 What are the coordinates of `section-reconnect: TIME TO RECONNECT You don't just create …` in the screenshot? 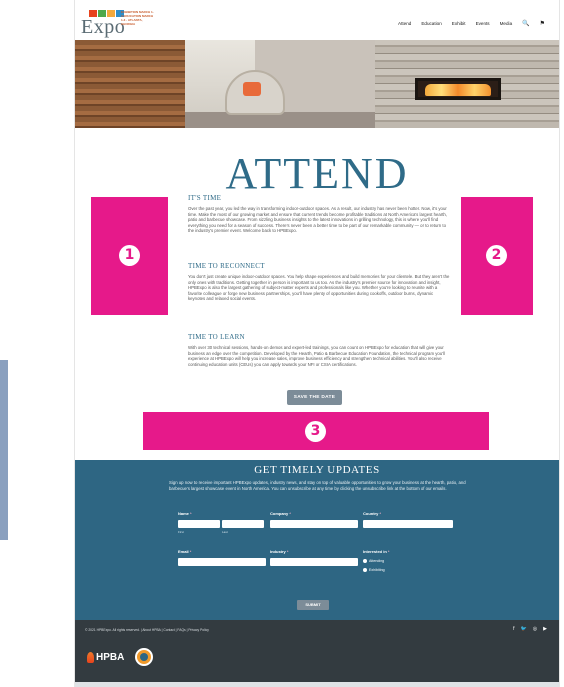 It's located at (319, 282).